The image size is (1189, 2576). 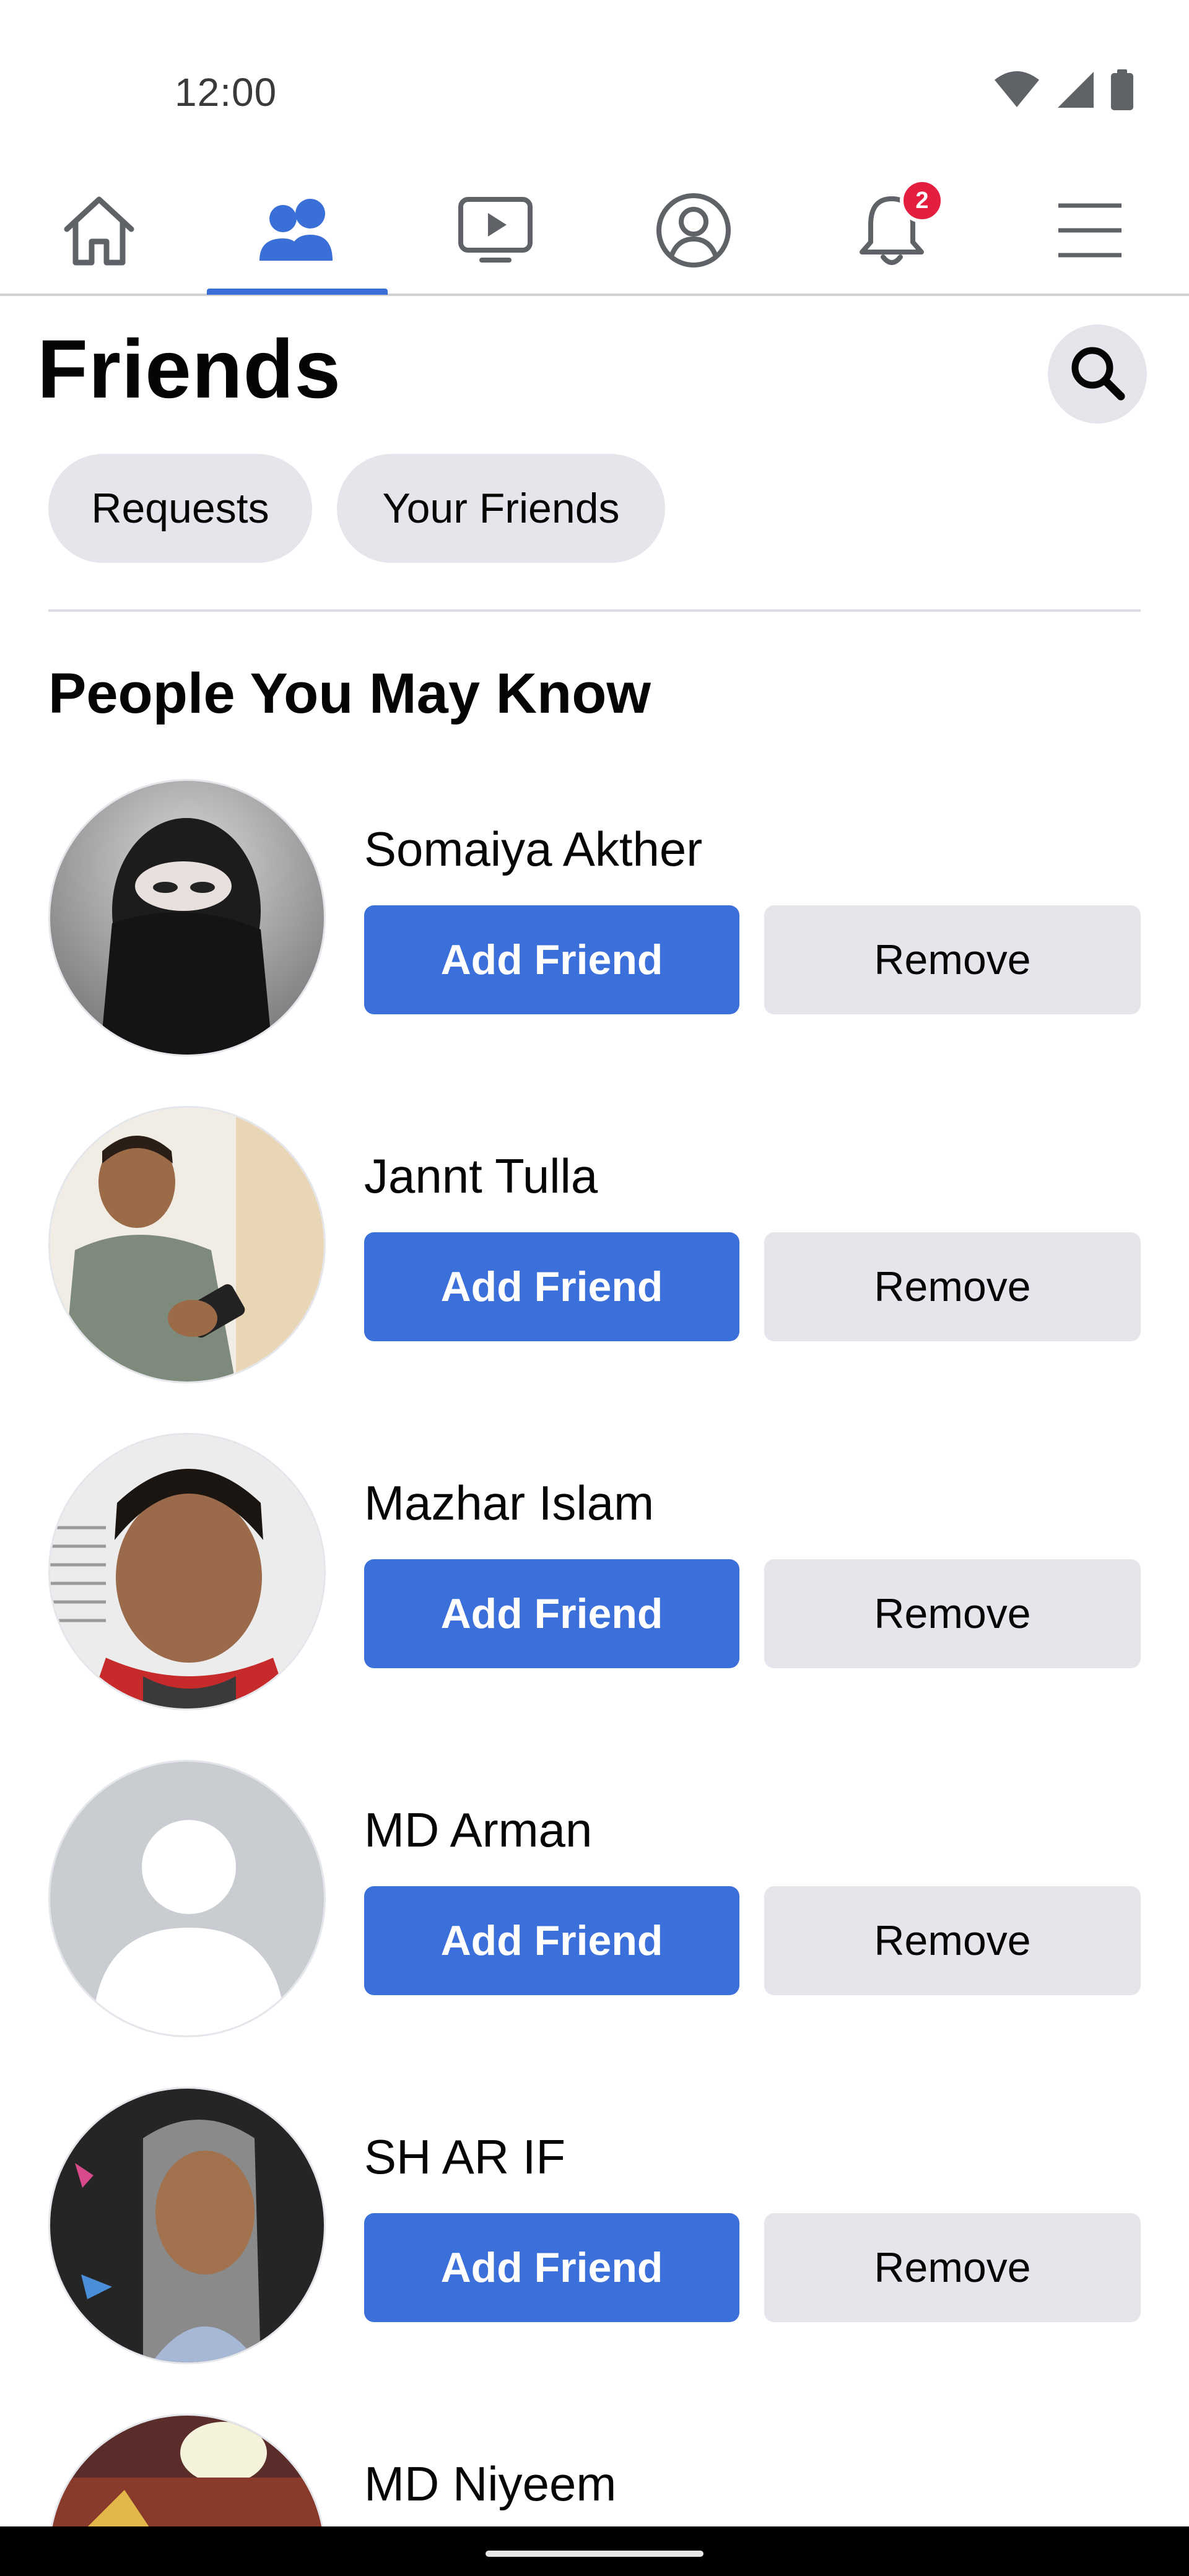 I want to click on notification-count-badge: 2, so click(x=922, y=200).